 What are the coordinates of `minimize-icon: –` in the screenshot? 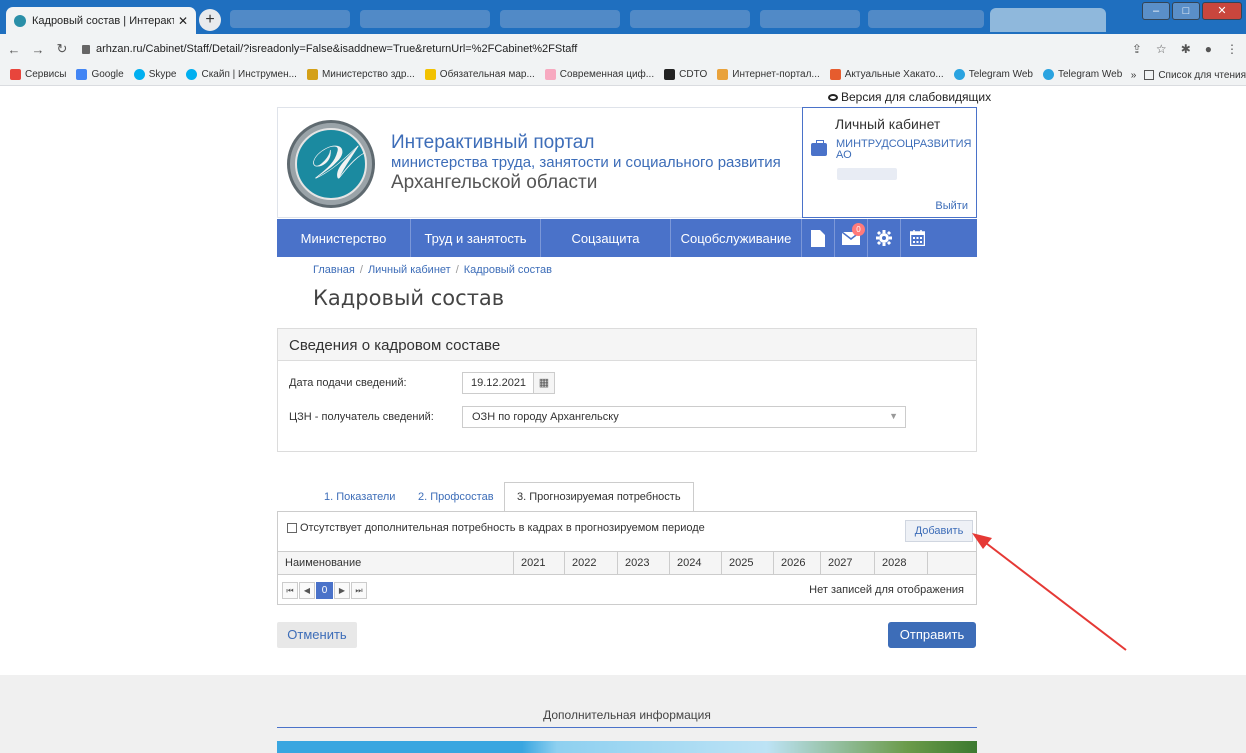 It's located at (1156, 11).